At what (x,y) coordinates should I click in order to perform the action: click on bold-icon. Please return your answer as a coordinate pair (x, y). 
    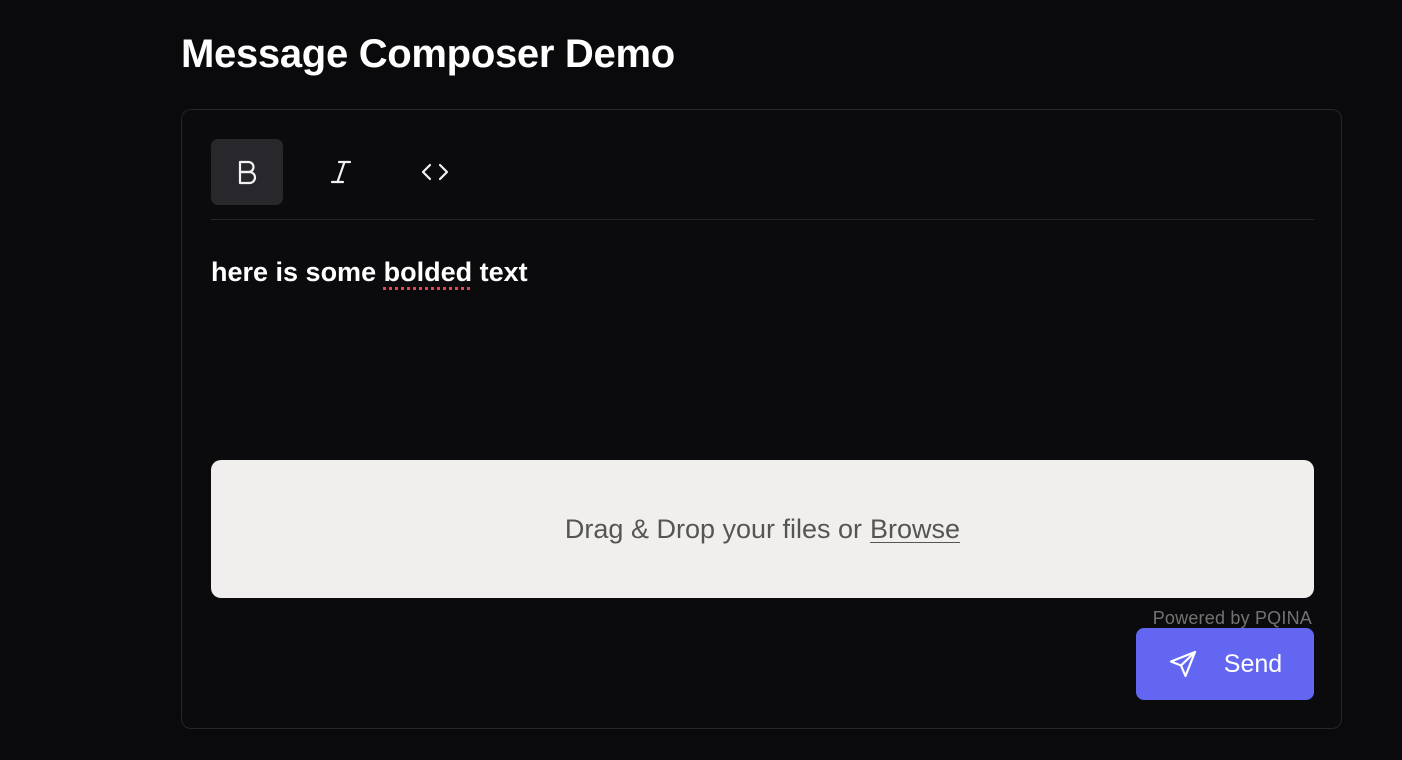
    Looking at the image, I should click on (247, 172).